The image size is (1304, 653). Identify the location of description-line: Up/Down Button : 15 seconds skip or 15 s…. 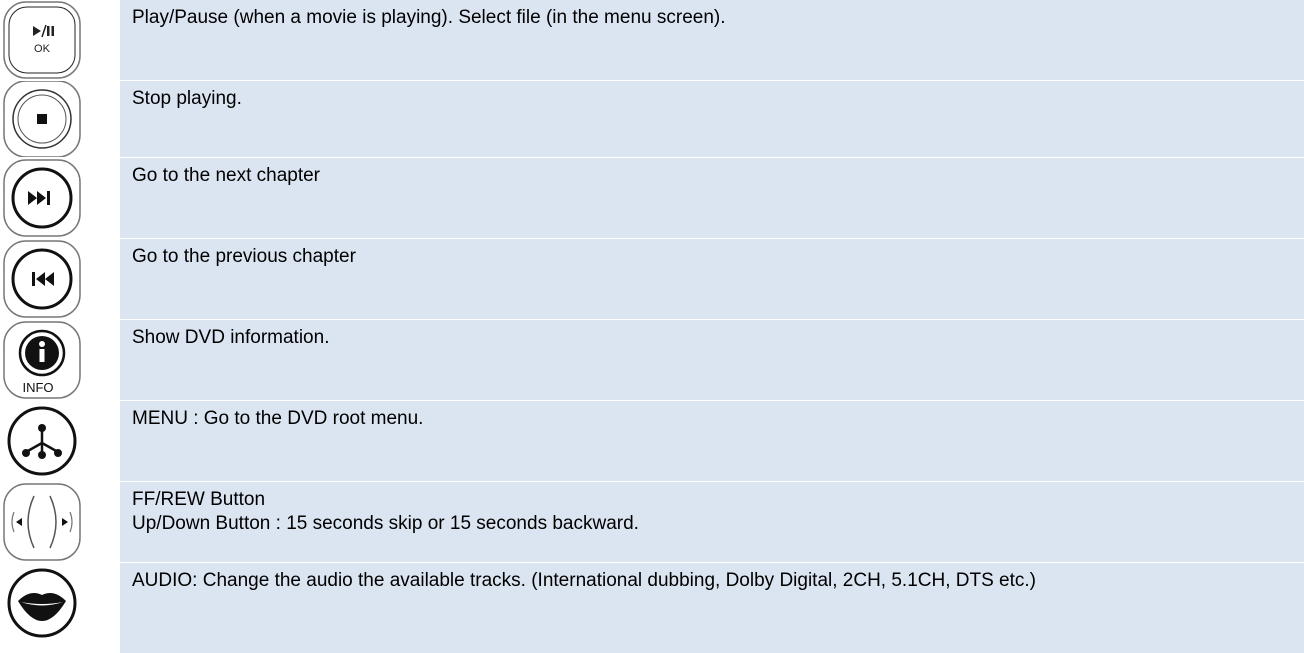
(385, 523).